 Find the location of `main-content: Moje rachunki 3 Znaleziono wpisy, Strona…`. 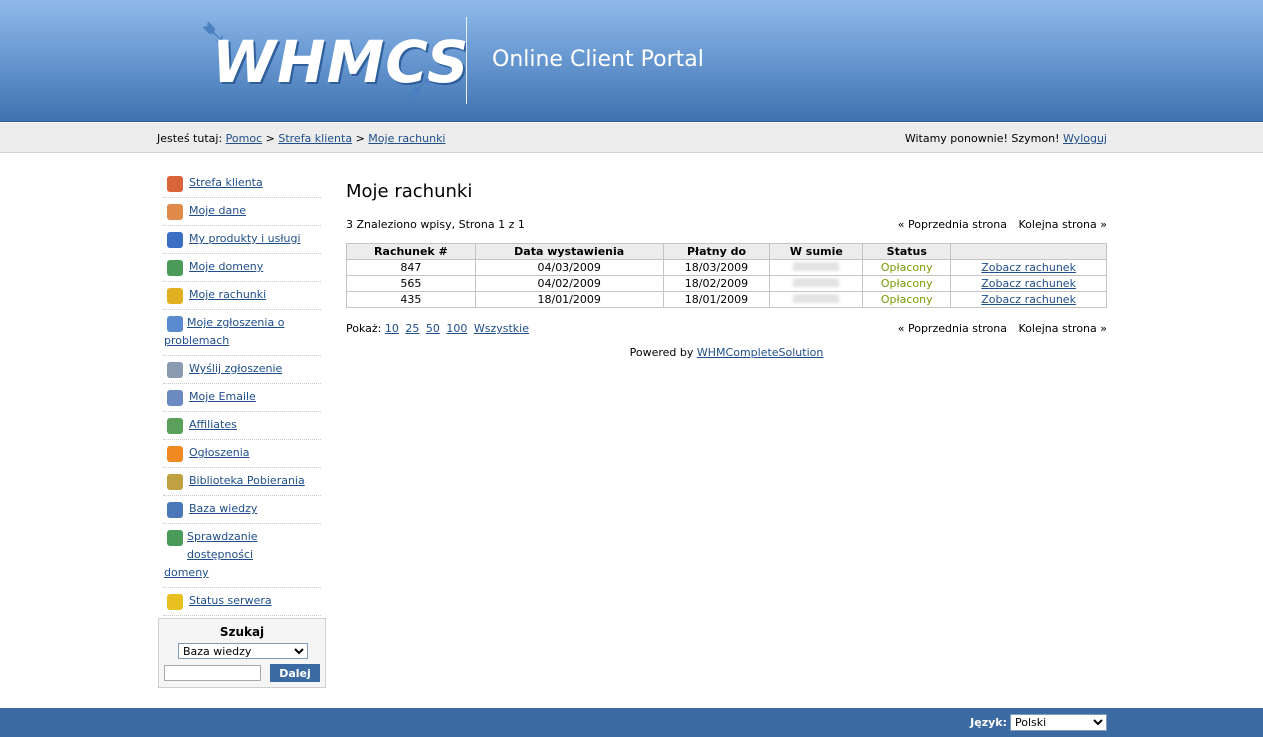

main-content: Moje rachunki 3 Znaleziono wpisy, Strona… is located at coordinates (726, 270).